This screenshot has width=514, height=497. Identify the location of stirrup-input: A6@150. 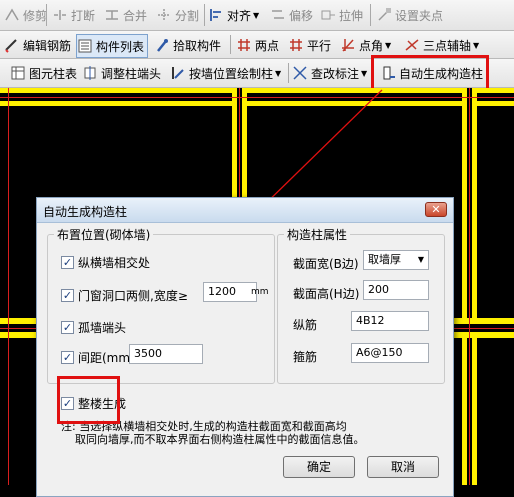
(390, 353).